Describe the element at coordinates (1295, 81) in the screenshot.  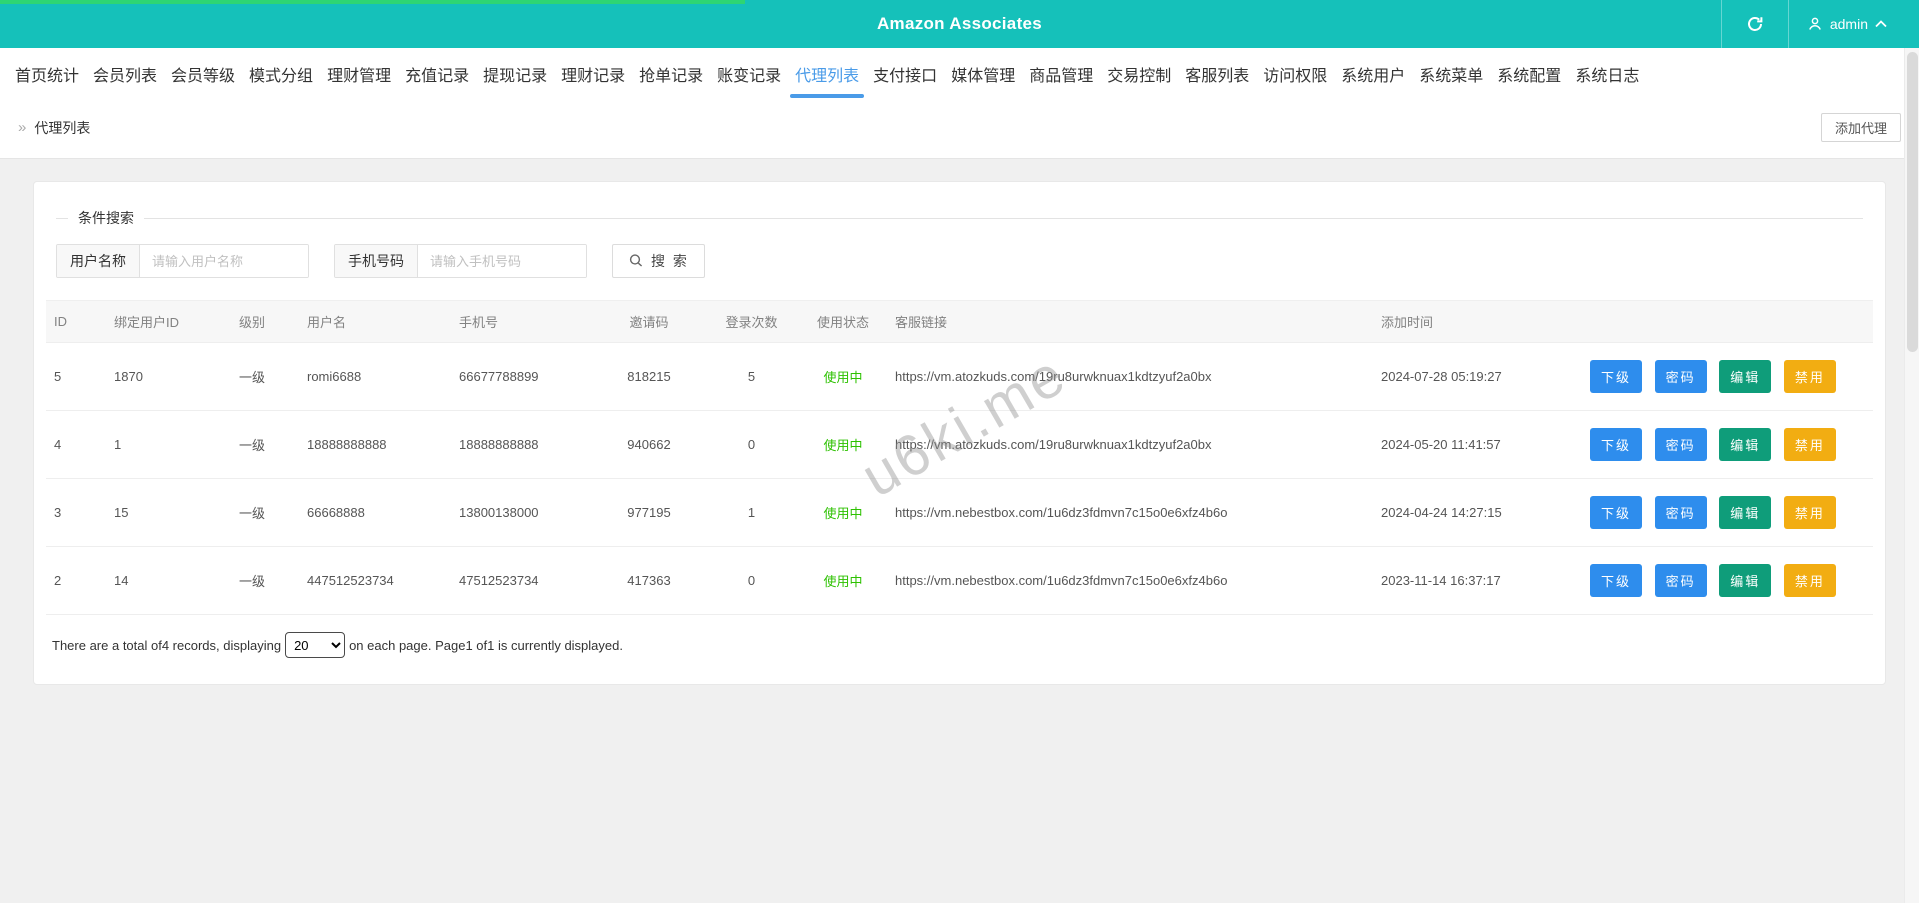
I see `nav-item: 访问权限` at that location.